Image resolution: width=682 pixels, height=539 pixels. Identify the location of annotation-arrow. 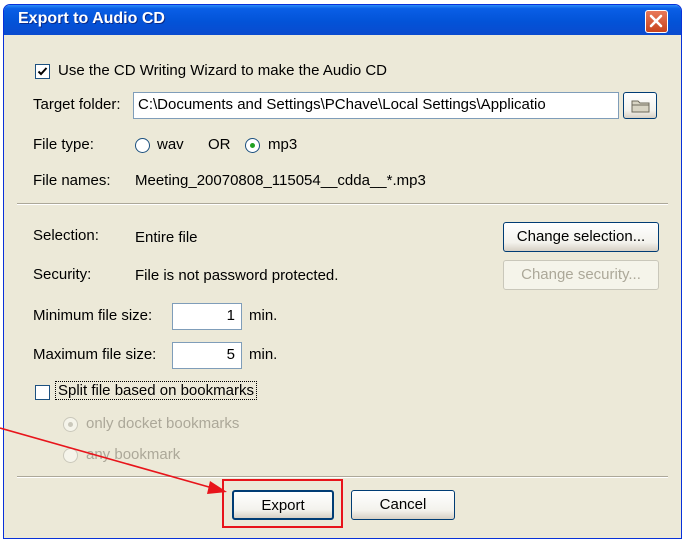
(113, 460).